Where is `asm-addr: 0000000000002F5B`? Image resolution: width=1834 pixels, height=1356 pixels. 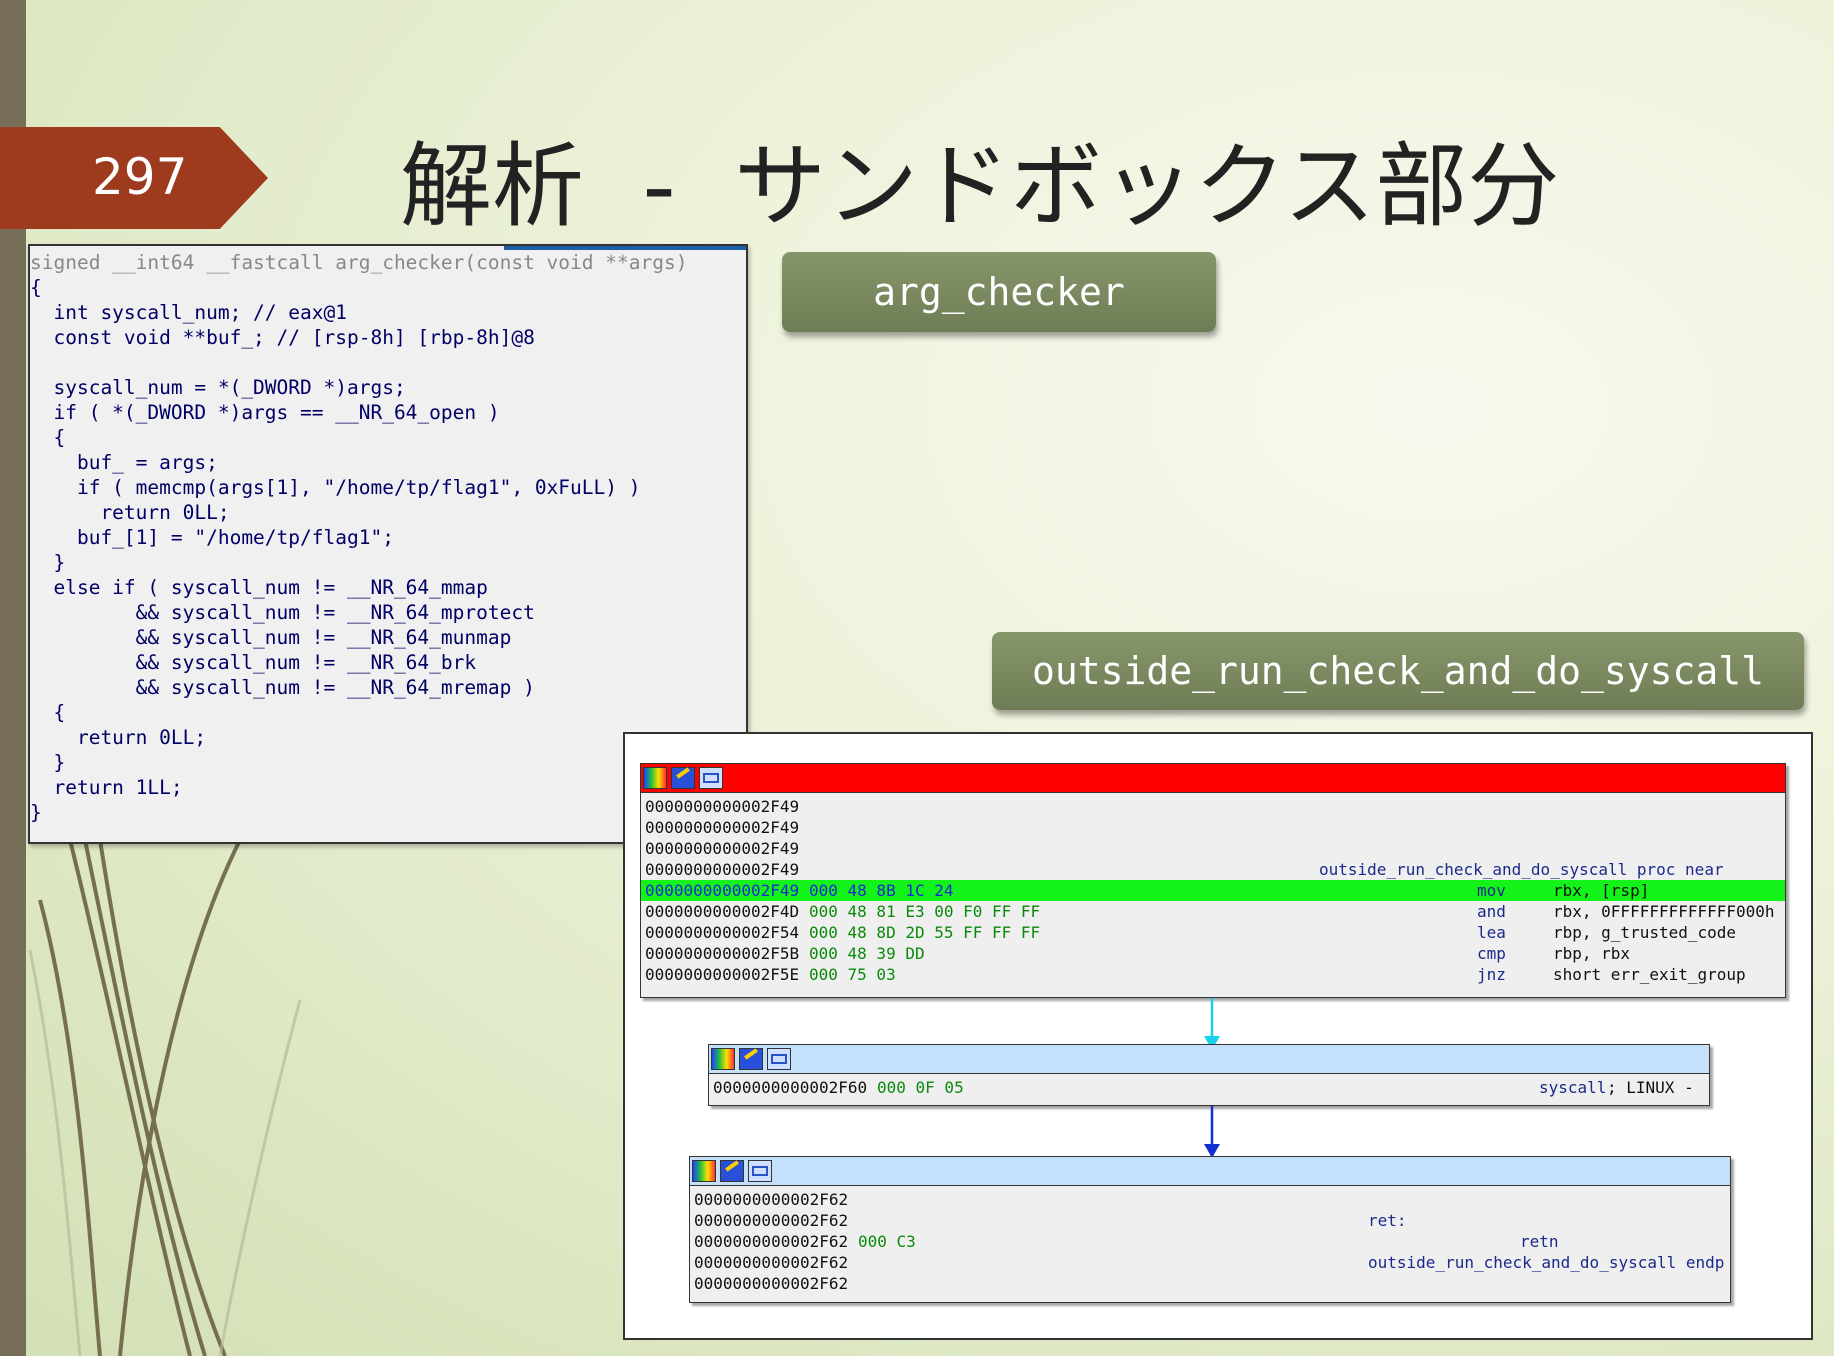 asm-addr: 0000000000002F5B is located at coordinates (722, 953).